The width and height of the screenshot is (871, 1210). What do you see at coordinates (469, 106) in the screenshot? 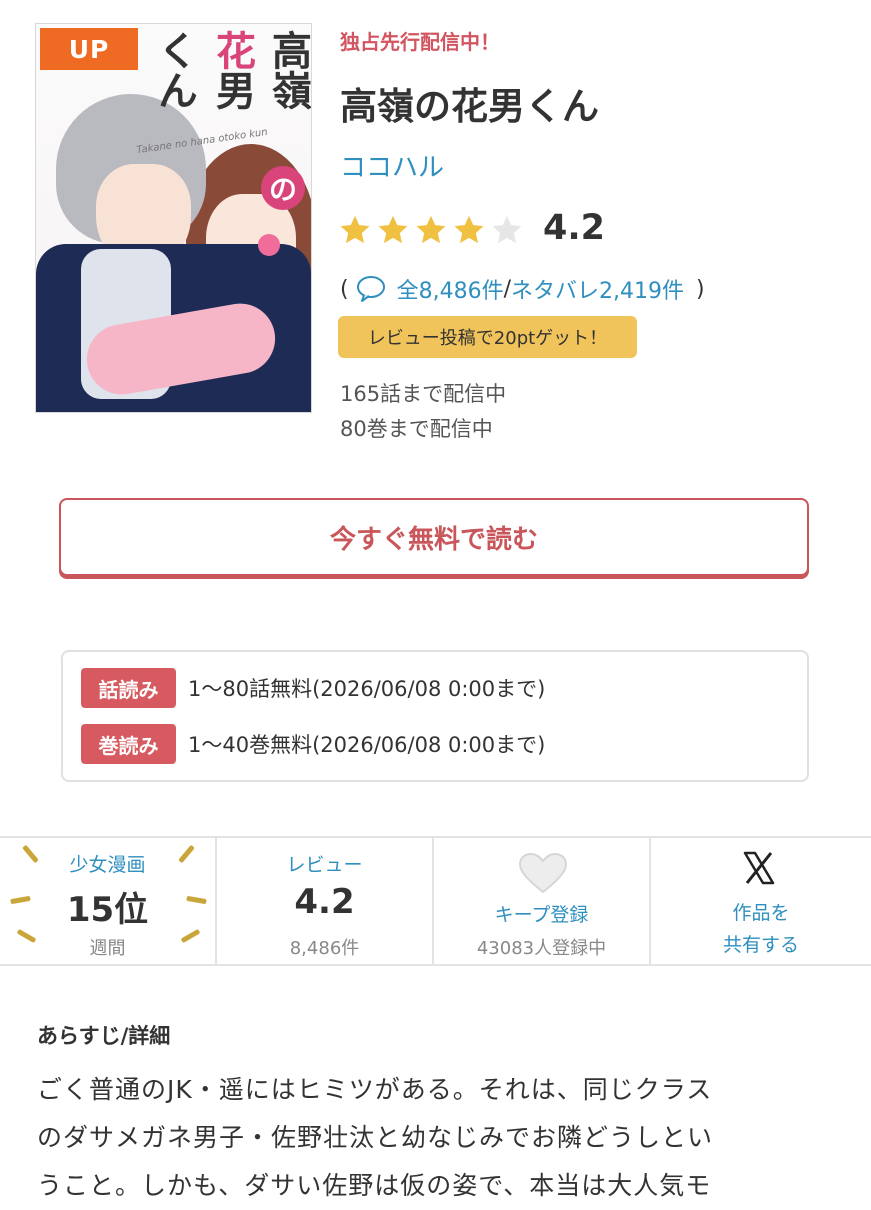
I see `page-title: 高嶺の花男くん` at bounding box center [469, 106].